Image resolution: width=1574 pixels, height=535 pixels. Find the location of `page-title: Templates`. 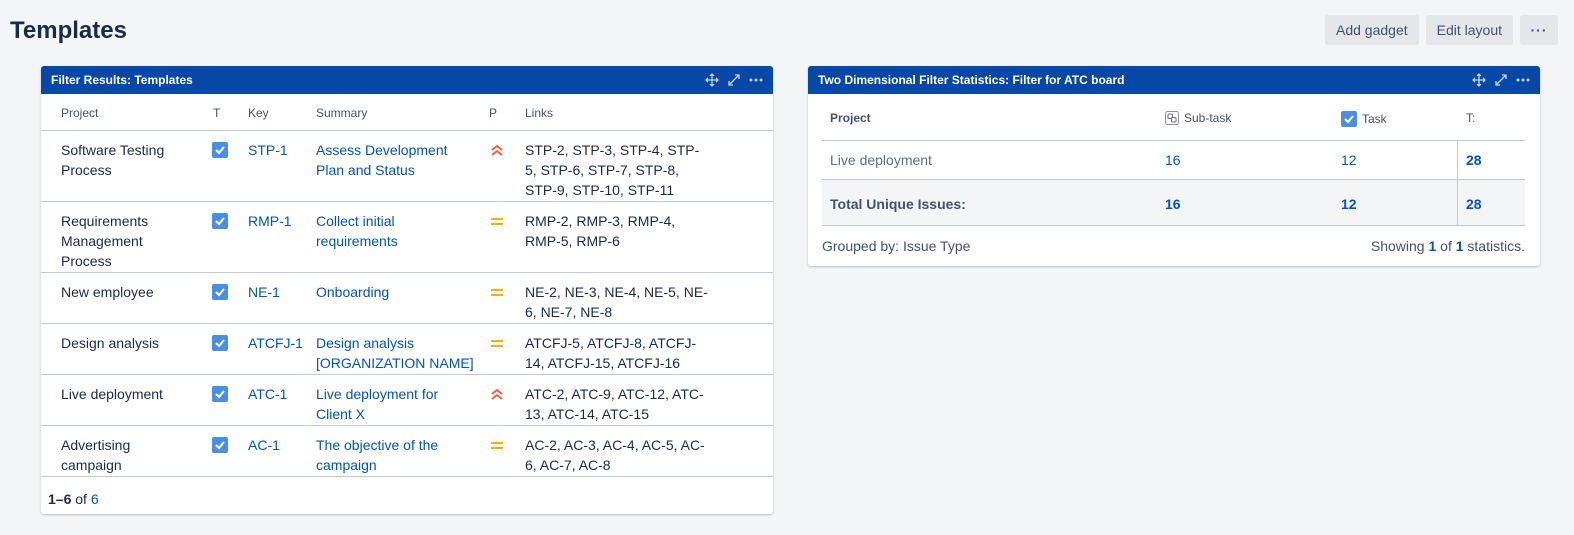

page-title: Templates is located at coordinates (68, 30).